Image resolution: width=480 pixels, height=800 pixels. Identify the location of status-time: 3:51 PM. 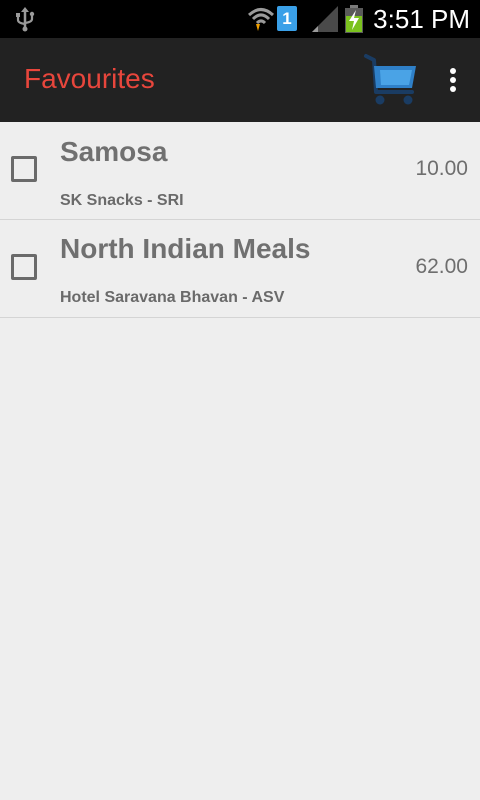
(421, 19).